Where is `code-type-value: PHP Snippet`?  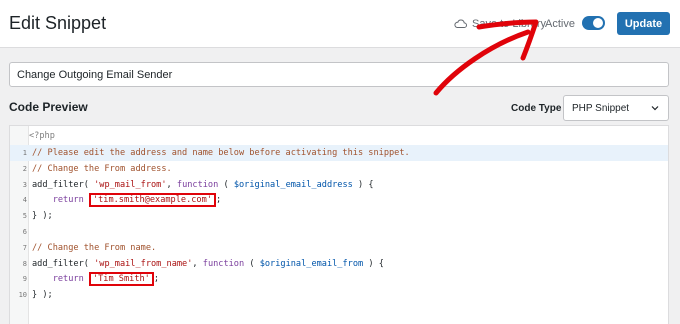 code-type-value: PHP Snippet is located at coordinates (601, 108).